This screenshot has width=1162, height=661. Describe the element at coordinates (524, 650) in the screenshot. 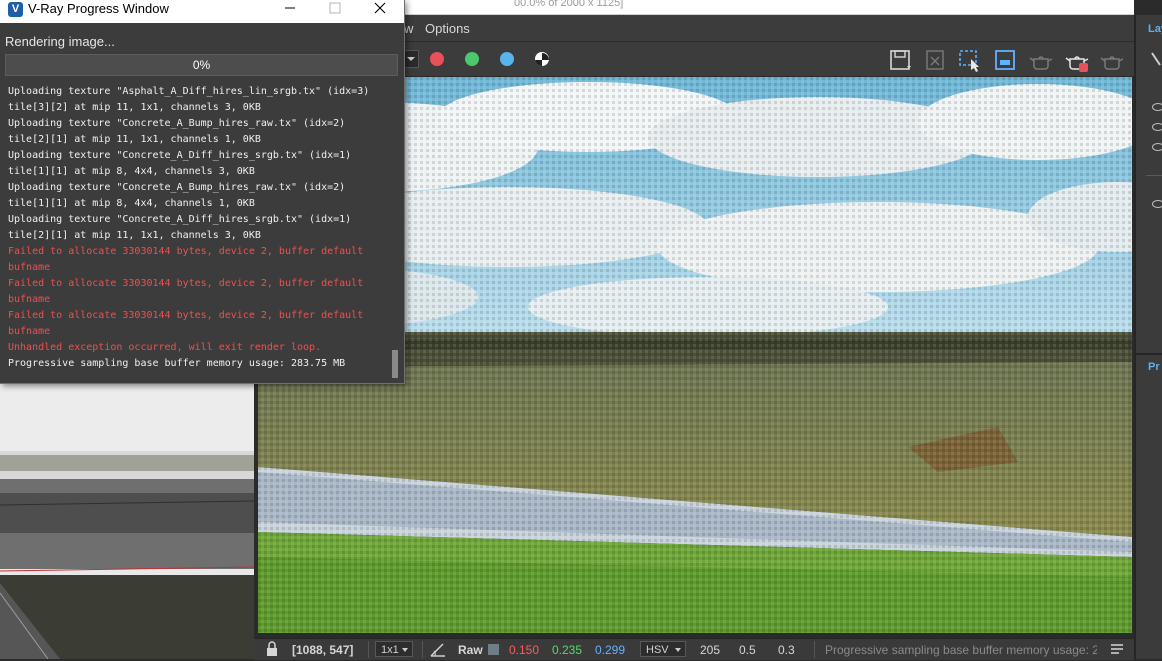

I see `red-value: 0.150` at that location.